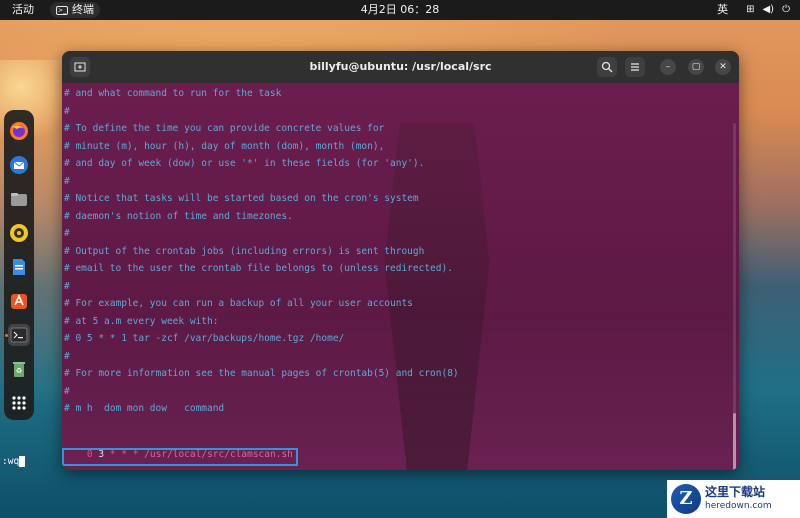 The image size is (800, 518). I want to click on crontab-comment-line: # at 5 a.m every week with:, so click(141, 321).